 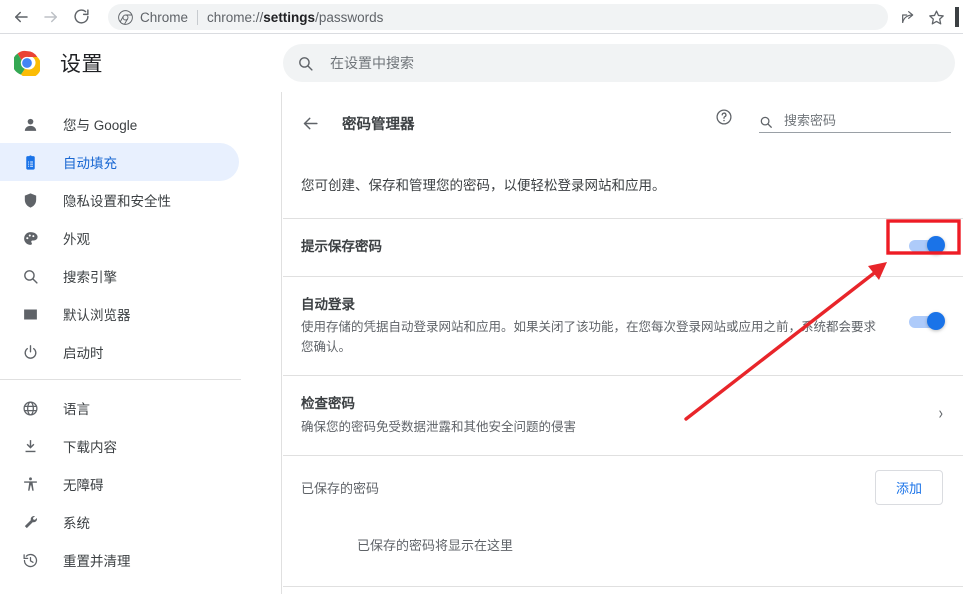 What do you see at coordinates (100, 125) in the screenshot?
I see `sidebar-item-label: 您与 Google` at bounding box center [100, 125].